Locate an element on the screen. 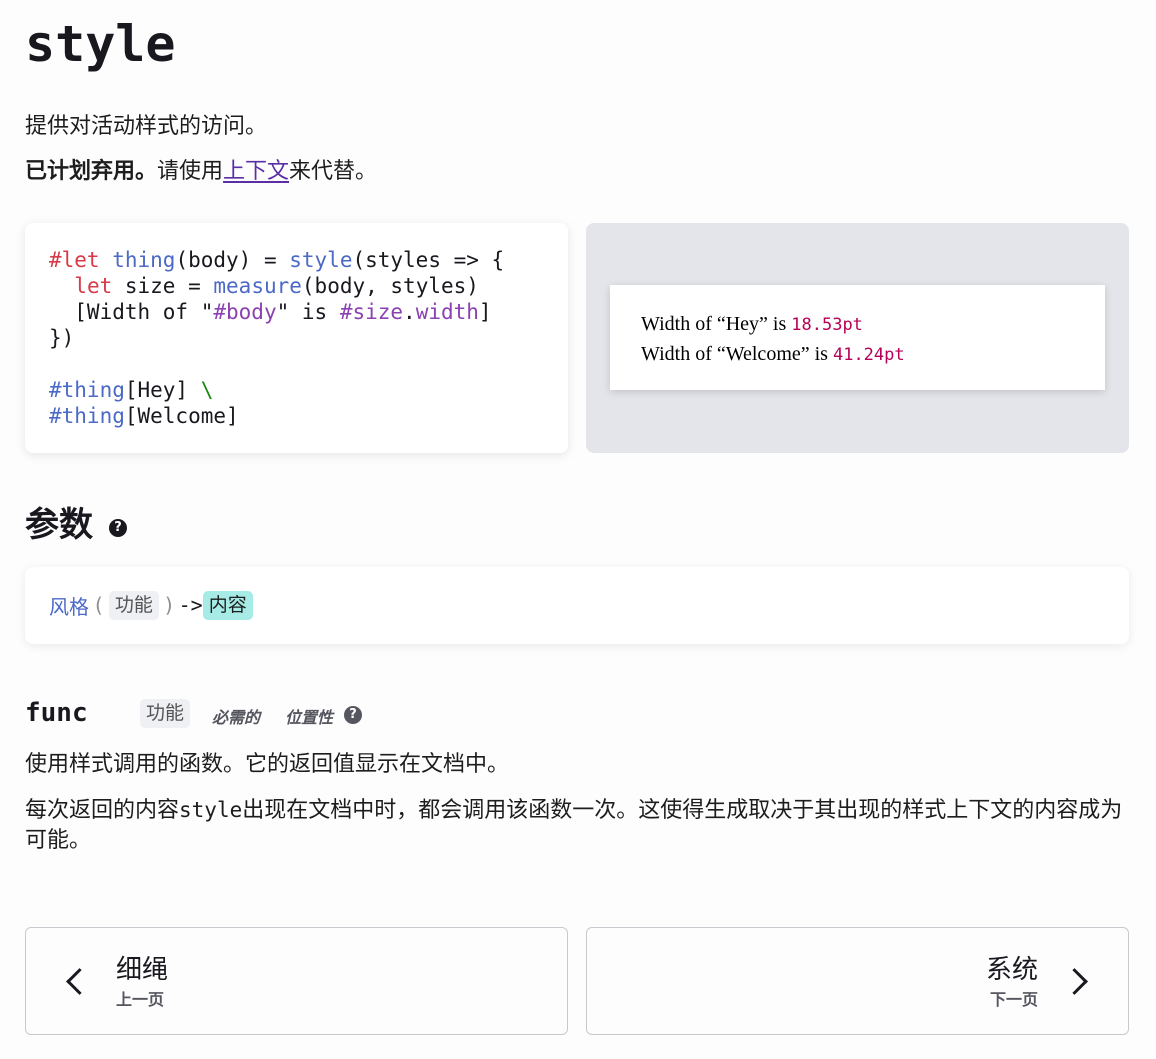 The image size is (1156, 1059). deprecation-label: 已计划弃用。 is located at coordinates (91, 171).